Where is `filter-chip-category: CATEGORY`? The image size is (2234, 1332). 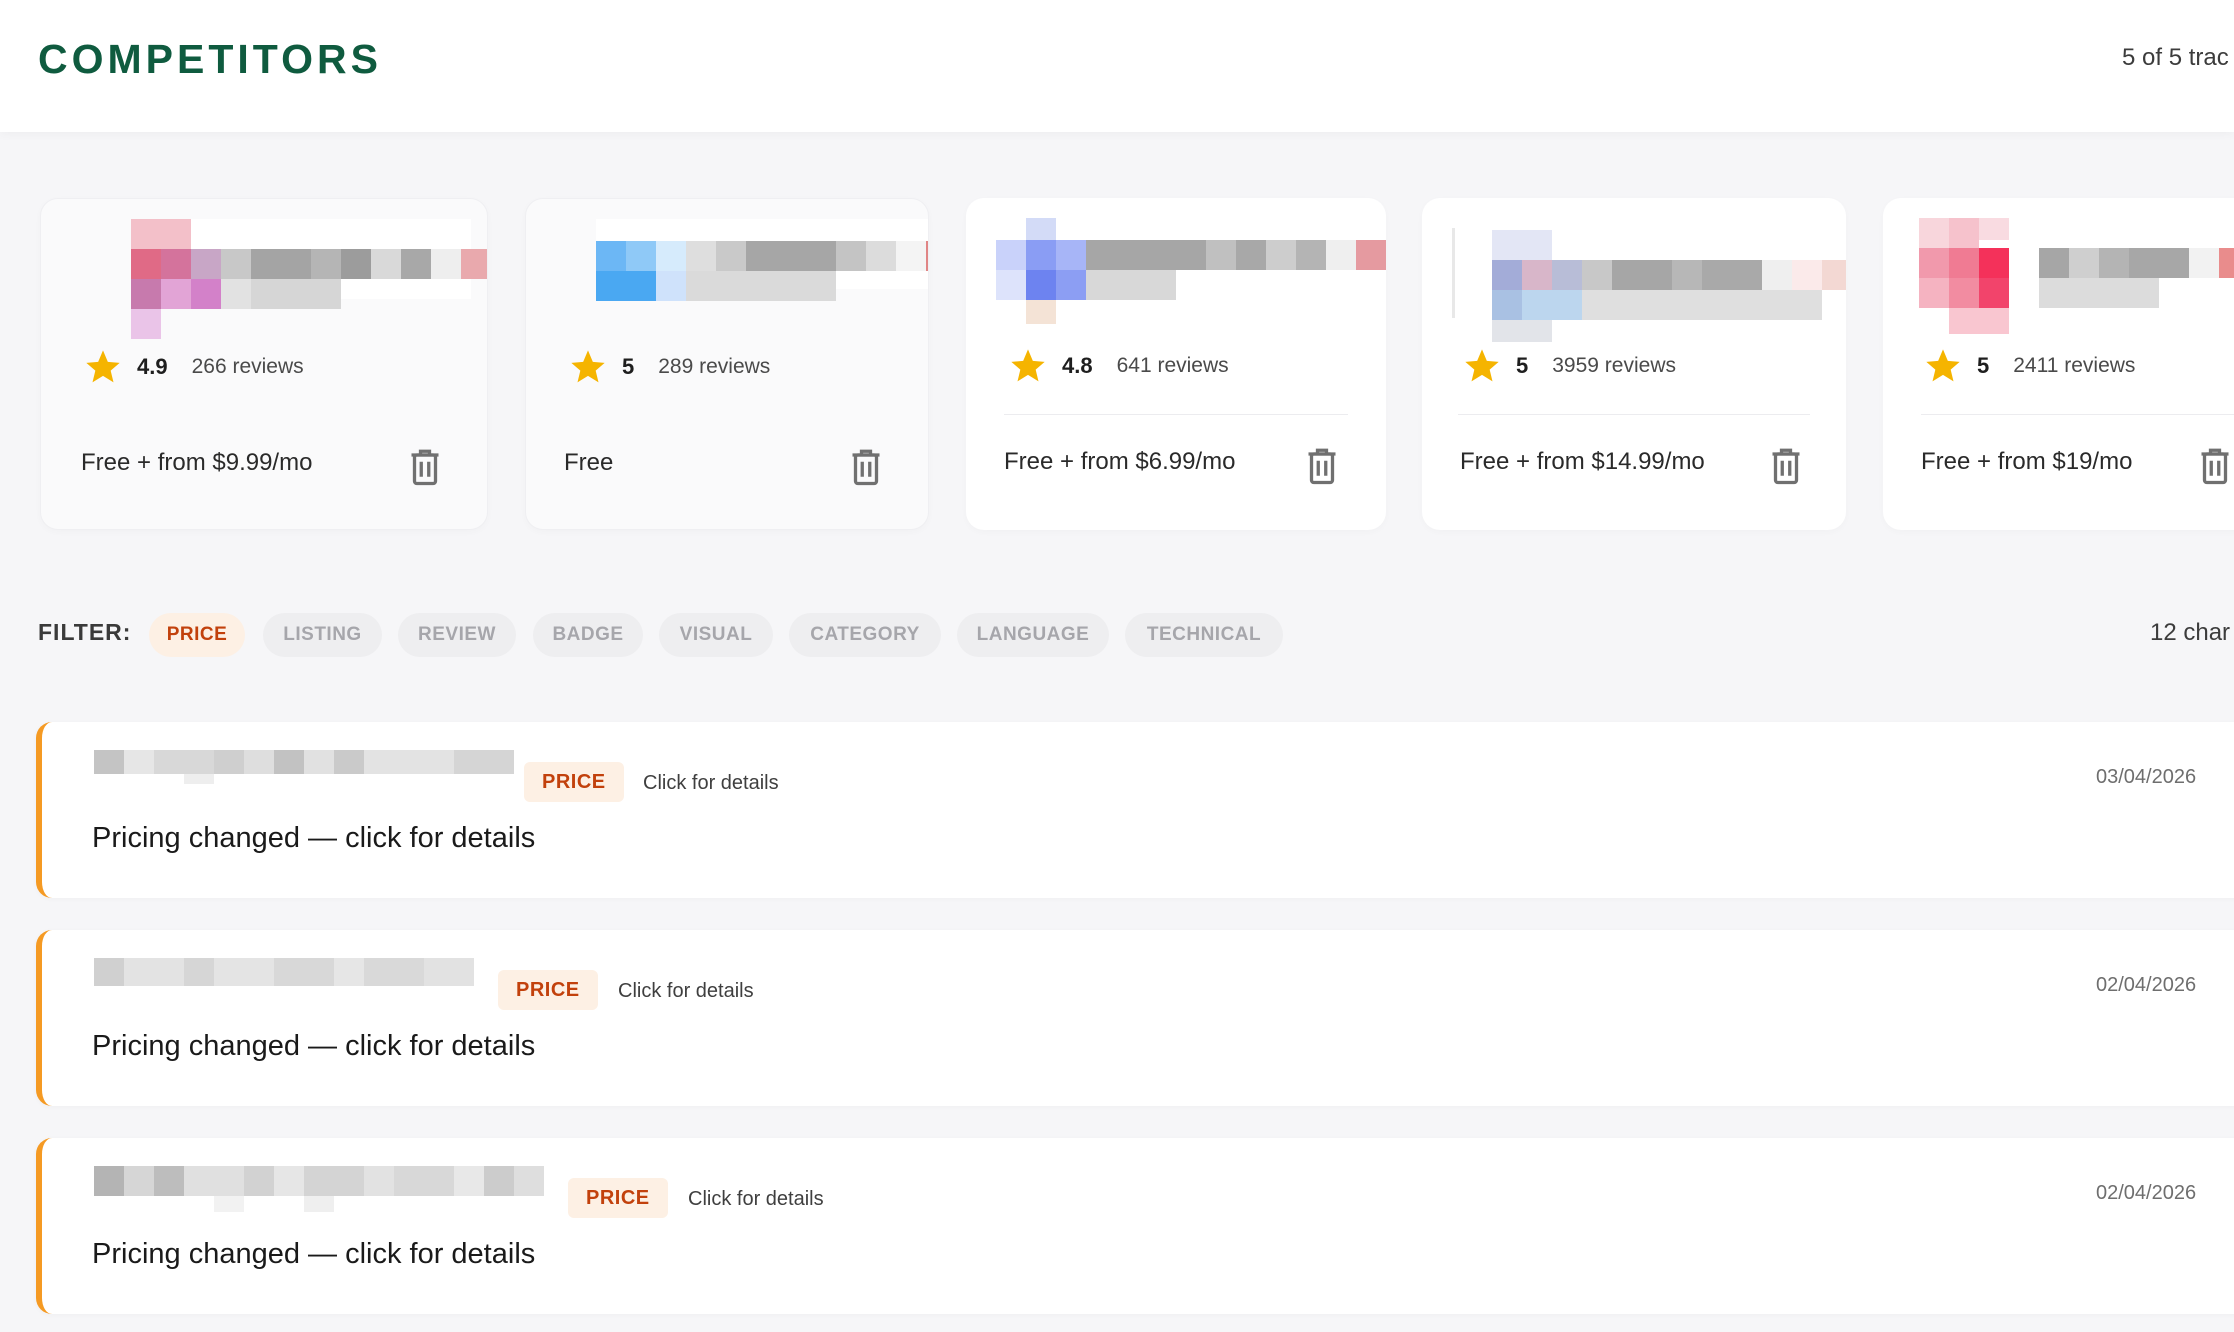
filter-chip-category: CATEGORY is located at coordinates (865, 635).